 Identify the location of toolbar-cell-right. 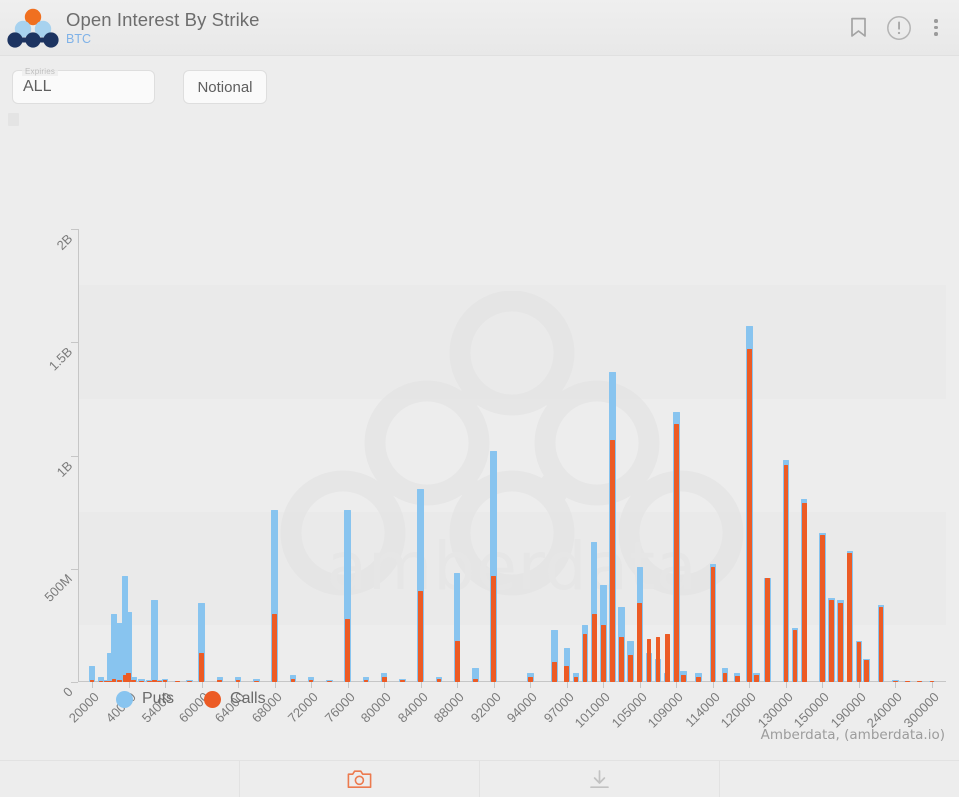
(839, 779).